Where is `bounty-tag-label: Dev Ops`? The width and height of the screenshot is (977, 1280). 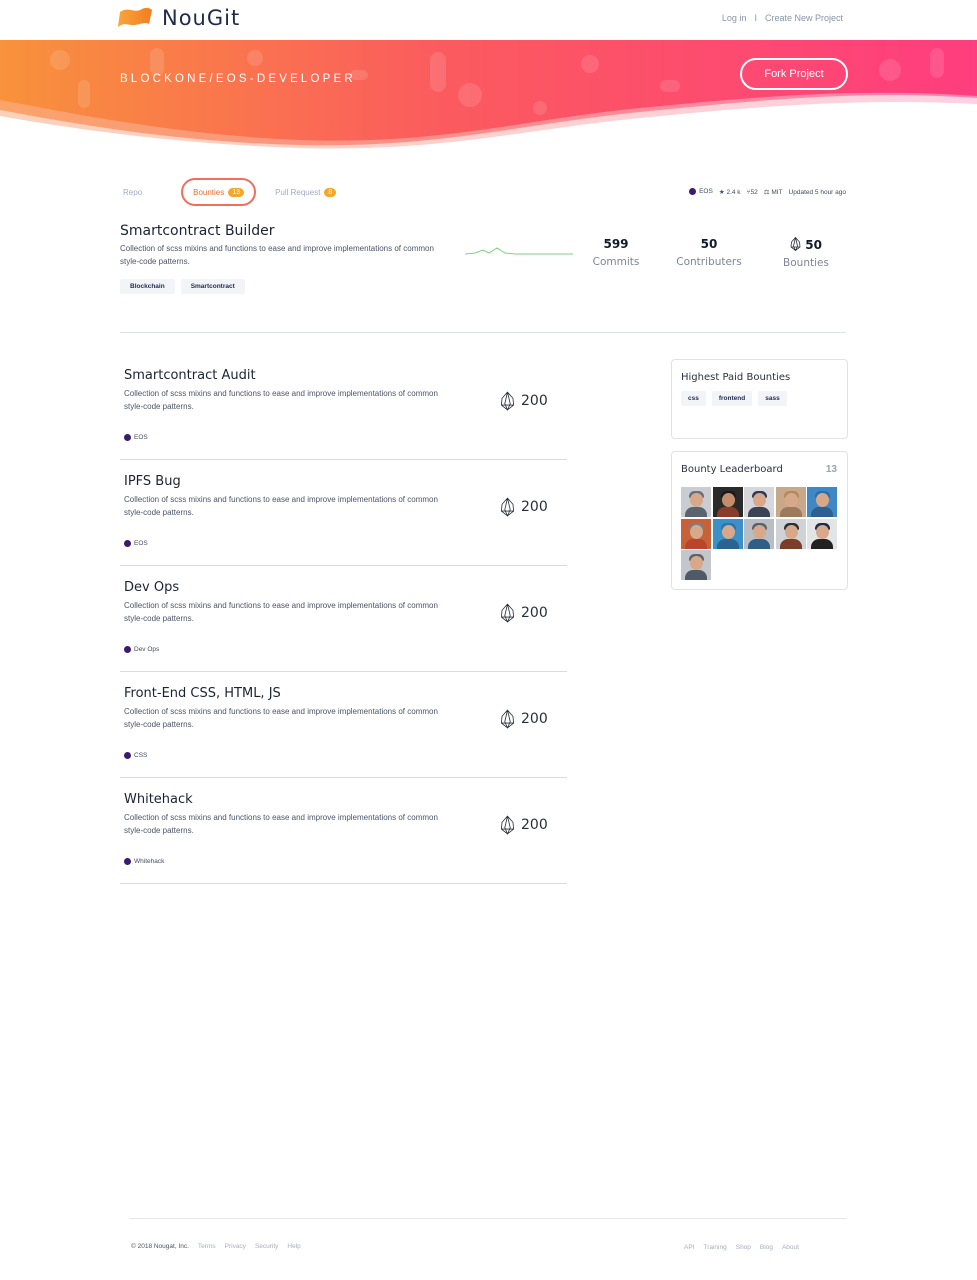
bounty-tag-label: Dev Ops is located at coordinates (147, 649).